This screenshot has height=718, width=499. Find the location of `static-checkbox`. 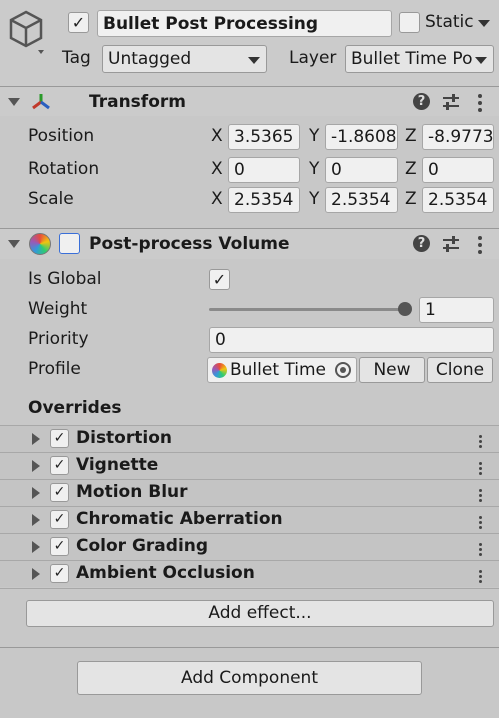

static-checkbox is located at coordinates (409, 22).